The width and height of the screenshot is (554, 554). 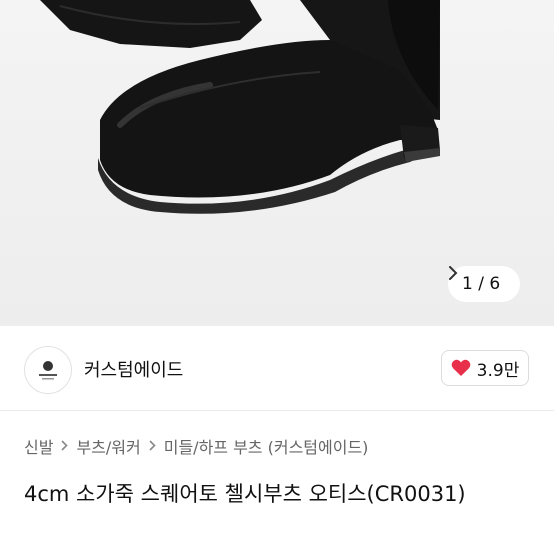 I want to click on seller-name: 커스텀에이드, so click(x=133, y=369).